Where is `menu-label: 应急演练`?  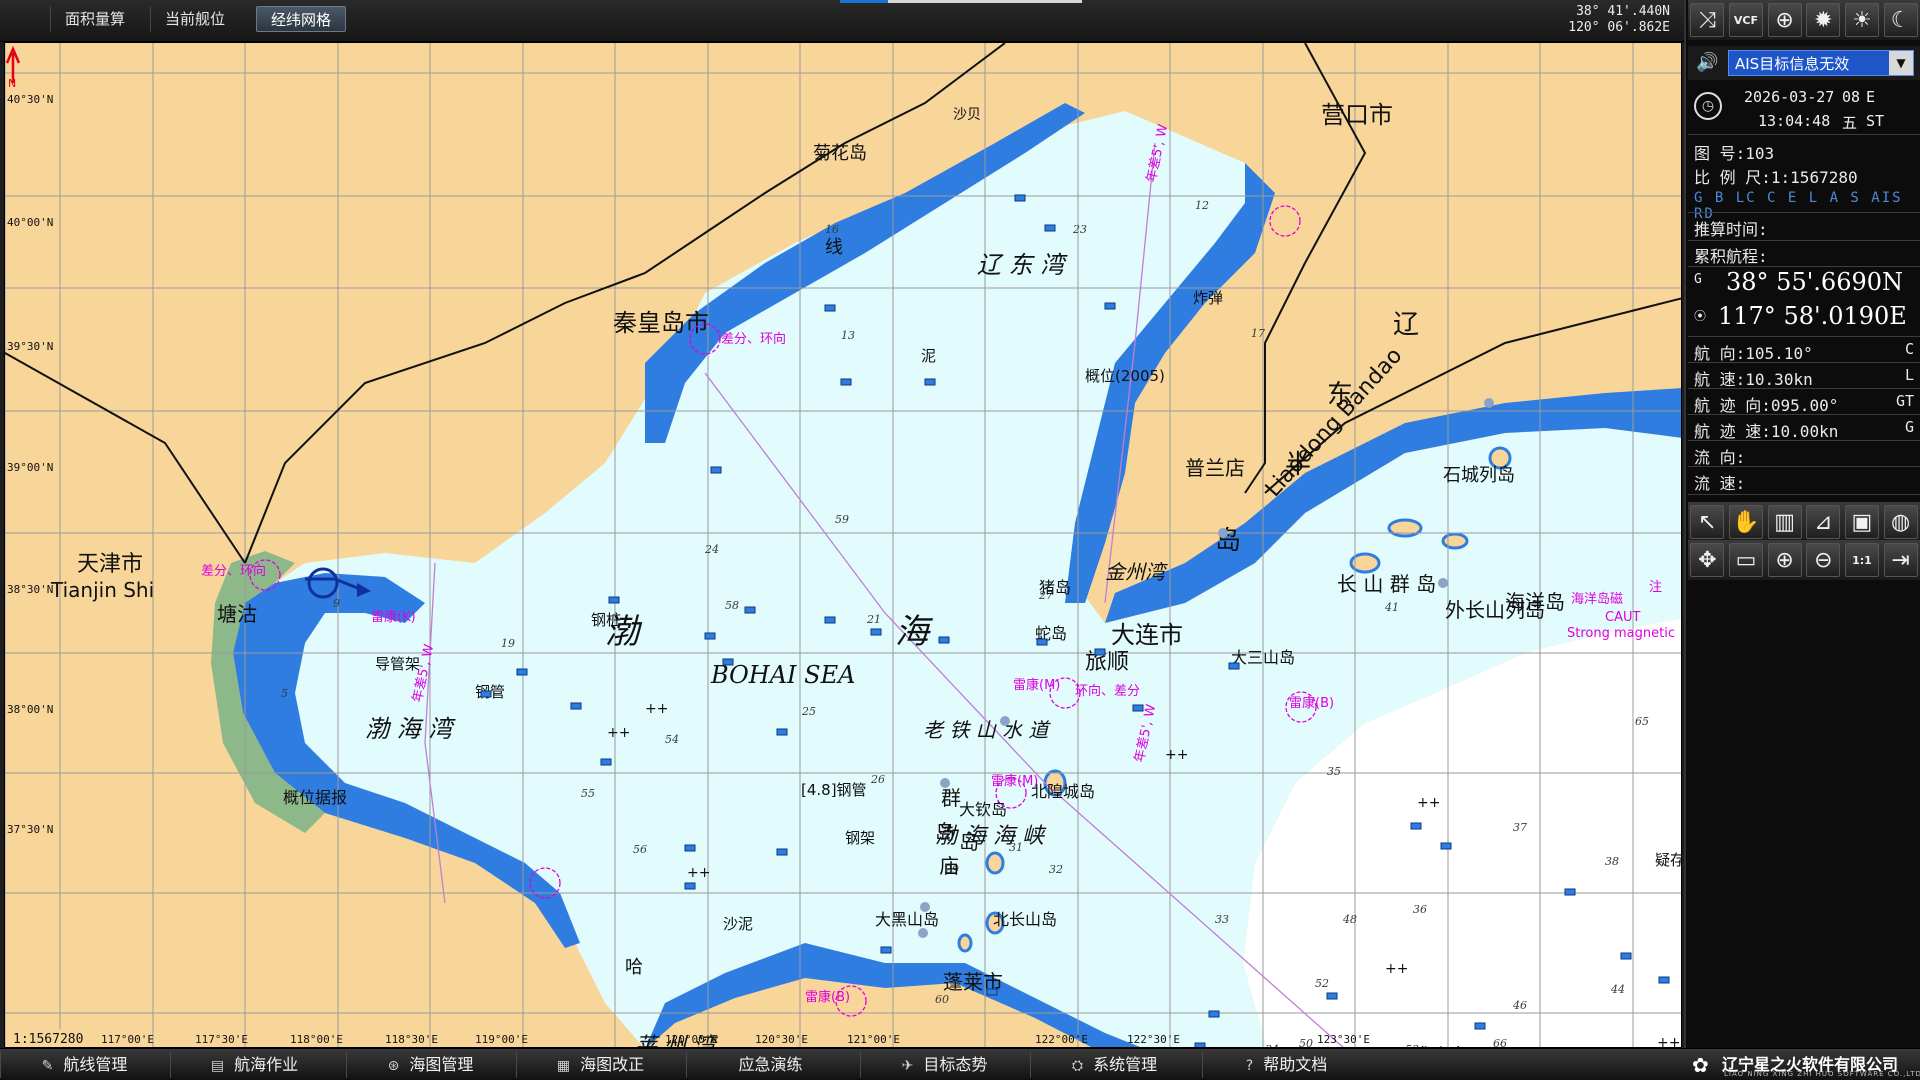 menu-label: 应急演练 is located at coordinates (770, 1064).